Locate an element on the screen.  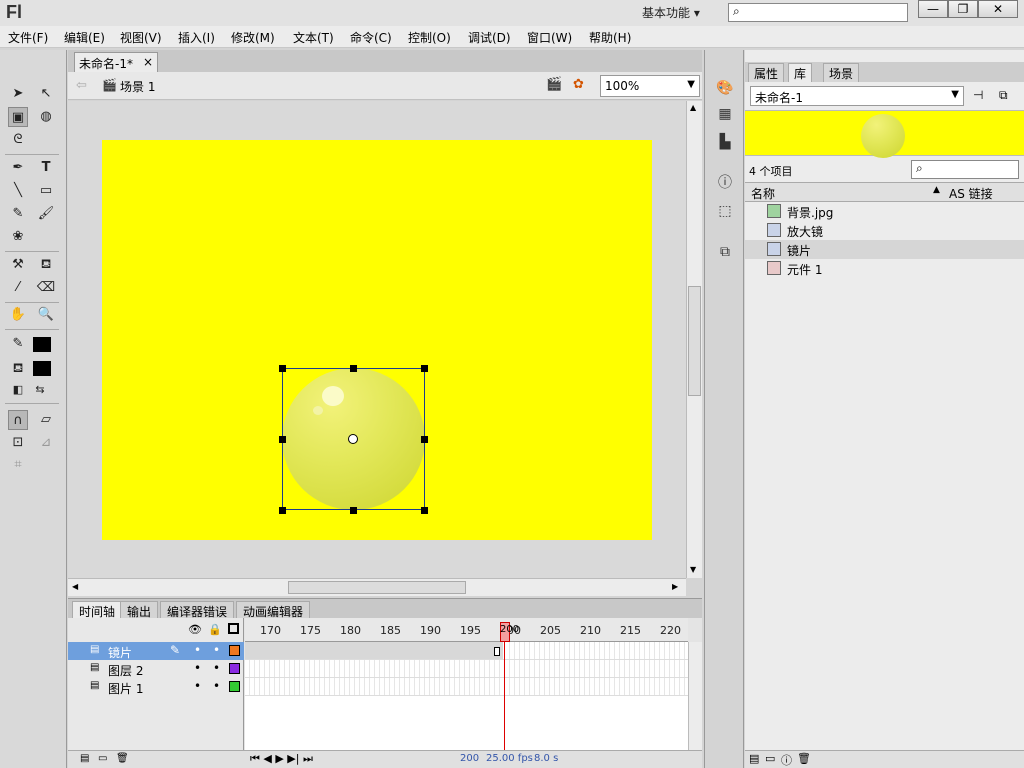
scroll-up-icon: ▲ is located at coordinates (693, 107).